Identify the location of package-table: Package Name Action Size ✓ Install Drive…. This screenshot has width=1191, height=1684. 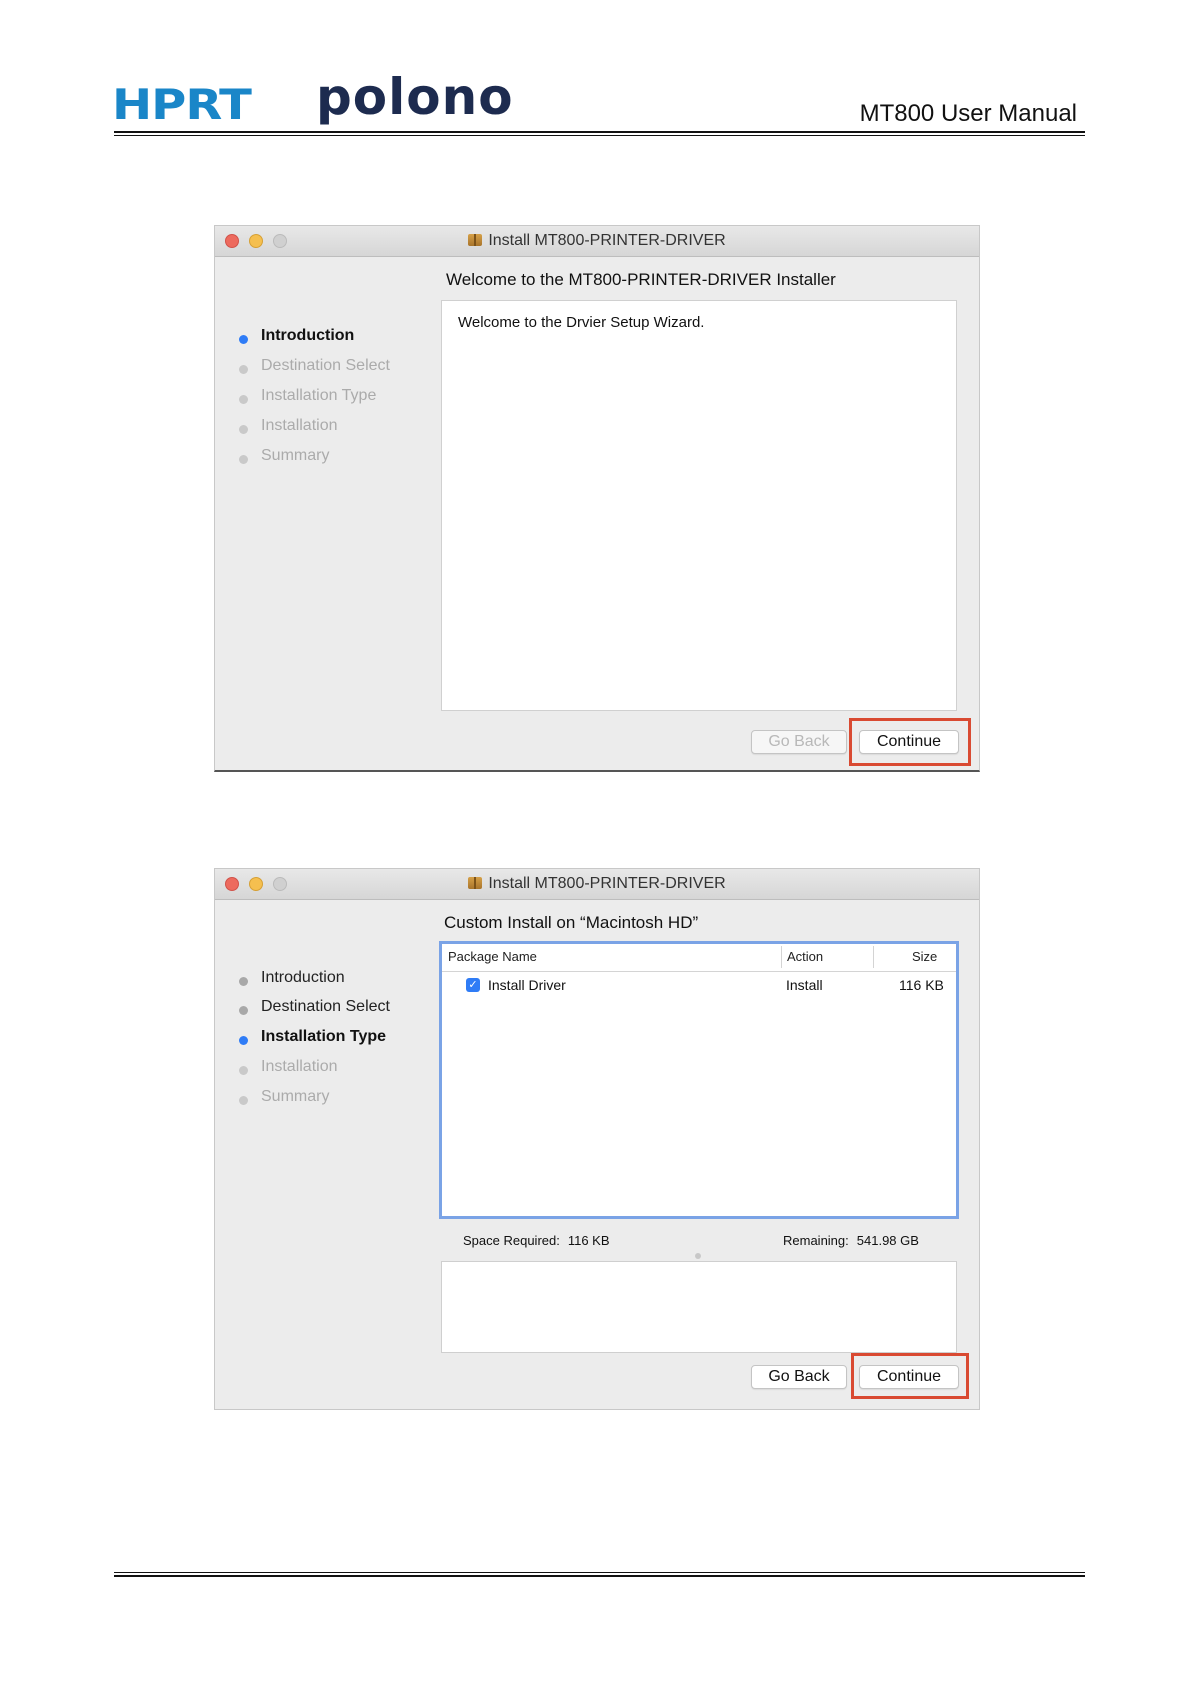
(699, 1080).